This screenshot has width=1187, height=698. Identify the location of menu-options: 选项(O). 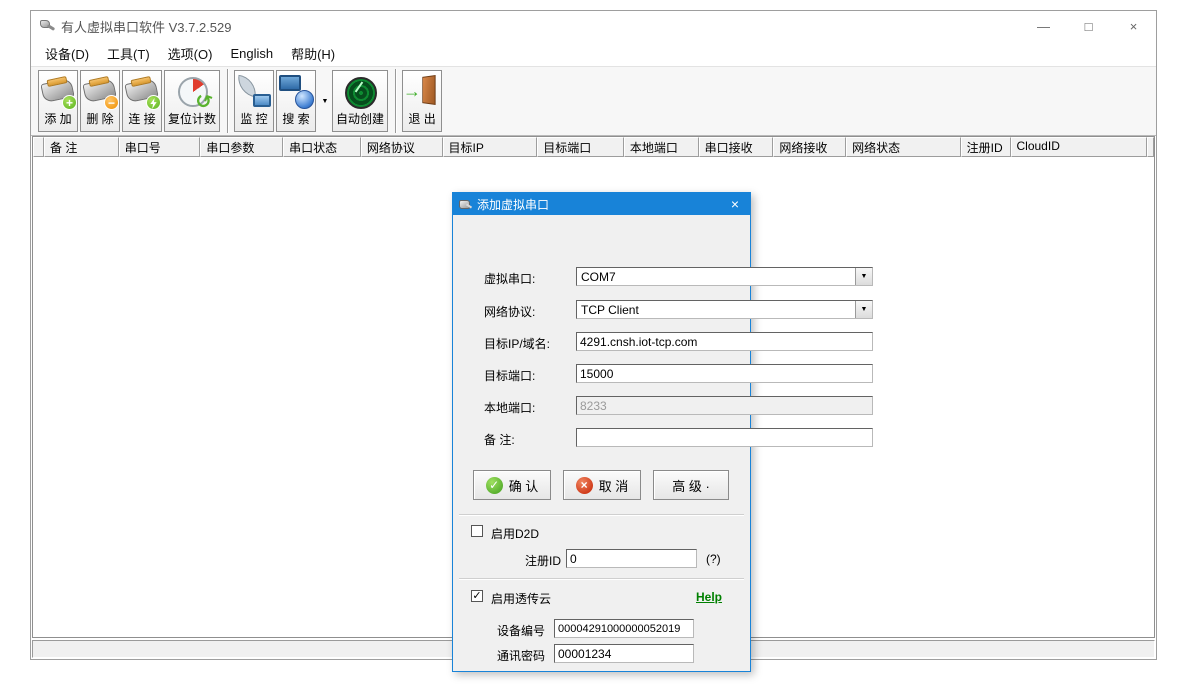
(190, 53).